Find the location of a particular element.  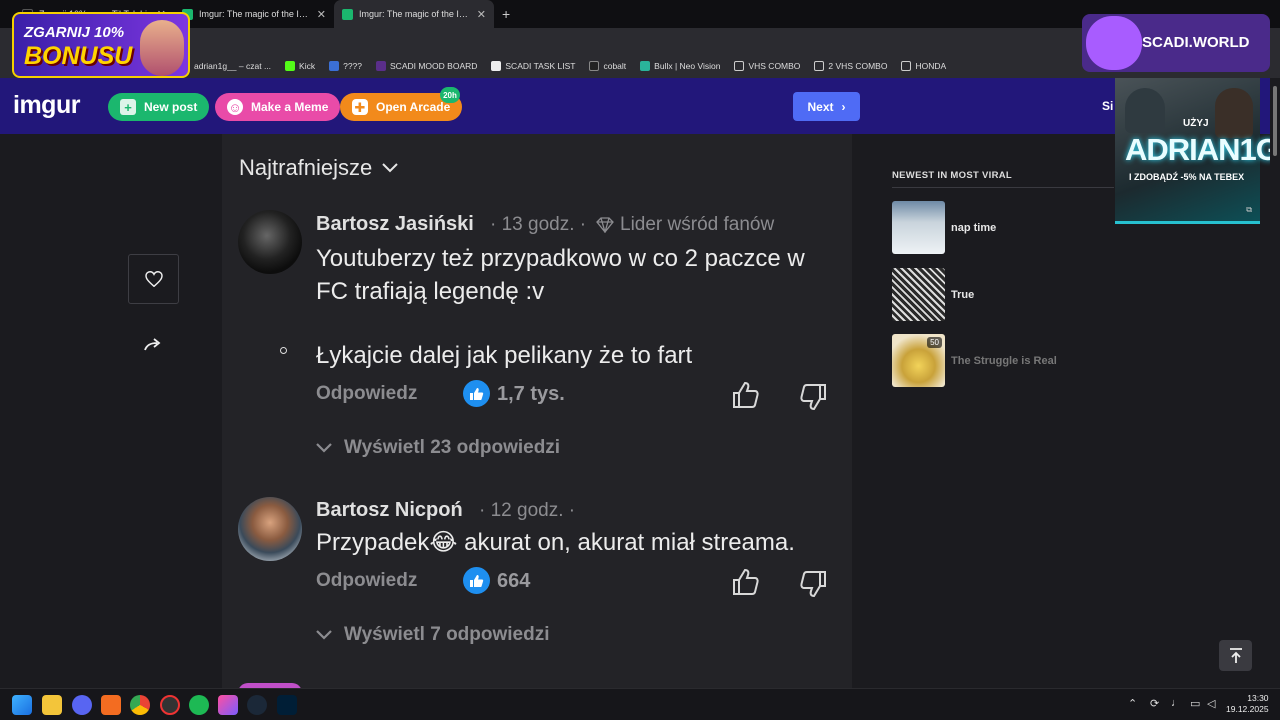

heart-icon is located at coordinates (153, 279).